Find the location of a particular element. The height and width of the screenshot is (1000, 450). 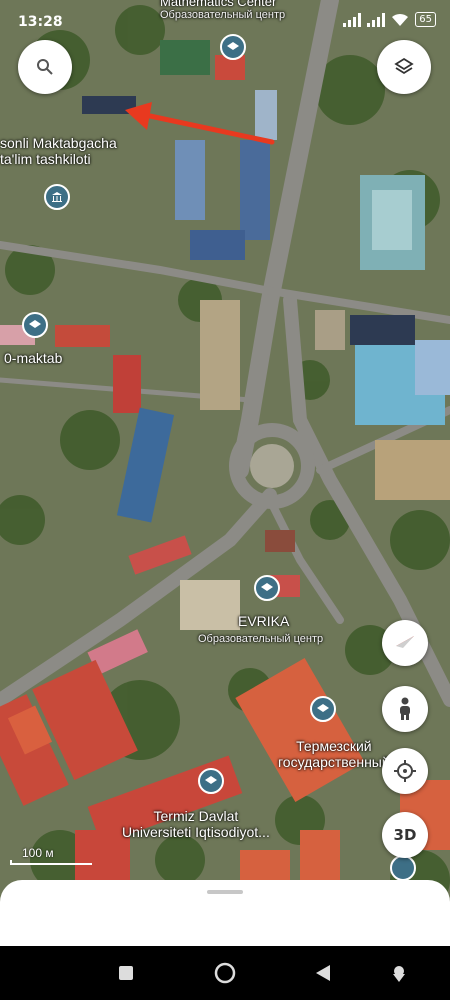

recents-button is located at coordinates (126, 973).